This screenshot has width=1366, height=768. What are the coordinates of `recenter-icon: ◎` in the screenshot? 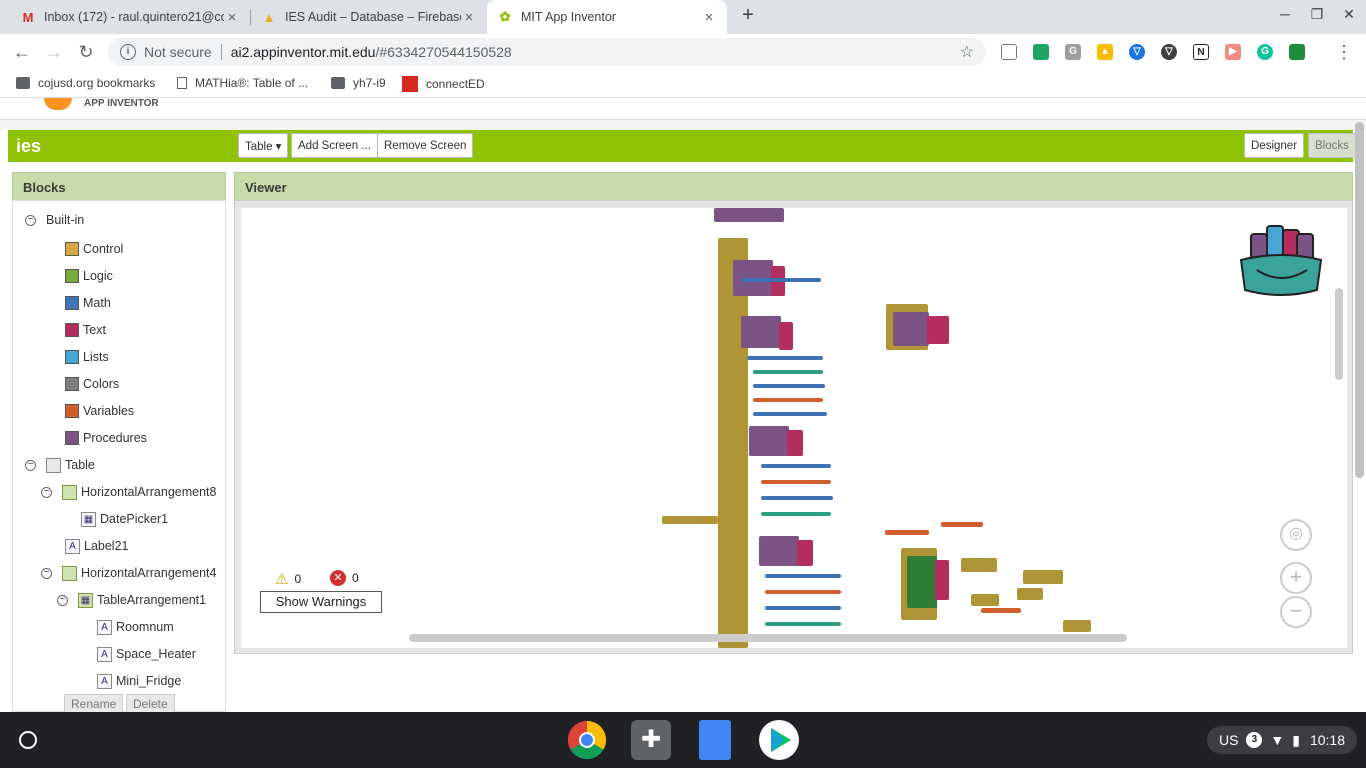 It's located at (1296, 535).